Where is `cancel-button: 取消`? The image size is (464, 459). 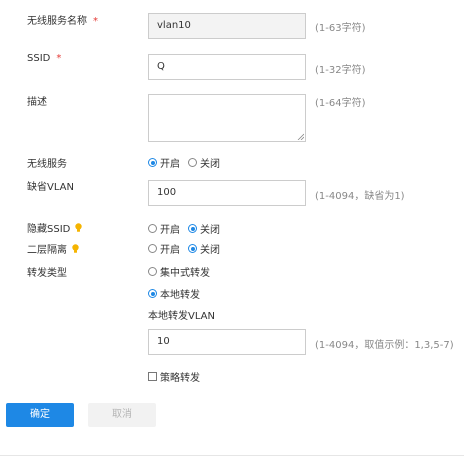 cancel-button: 取消 is located at coordinates (122, 415).